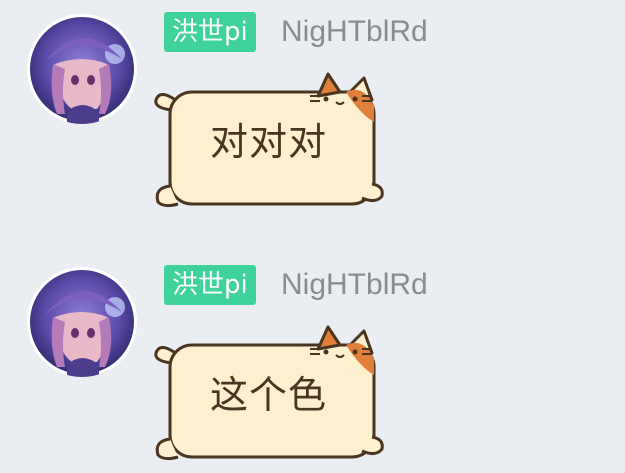 This screenshot has height=473, width=625. I want to click on message-text: 这个色, so click(269, 395).